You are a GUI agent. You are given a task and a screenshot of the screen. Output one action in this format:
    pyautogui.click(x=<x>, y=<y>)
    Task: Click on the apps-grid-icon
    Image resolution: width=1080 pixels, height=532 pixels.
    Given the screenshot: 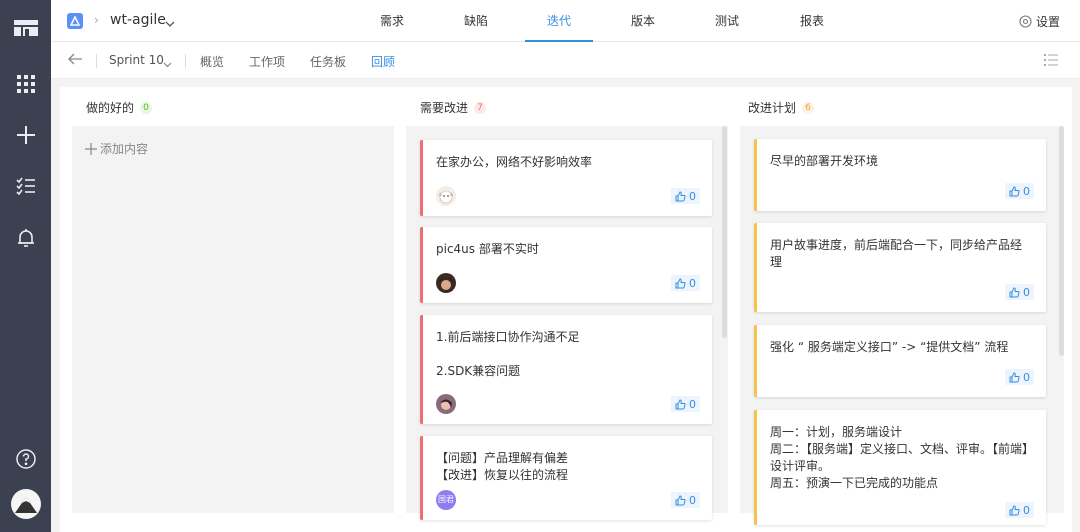 What is the action you would take?
    pyautogui.click(x=25, y=84)
    